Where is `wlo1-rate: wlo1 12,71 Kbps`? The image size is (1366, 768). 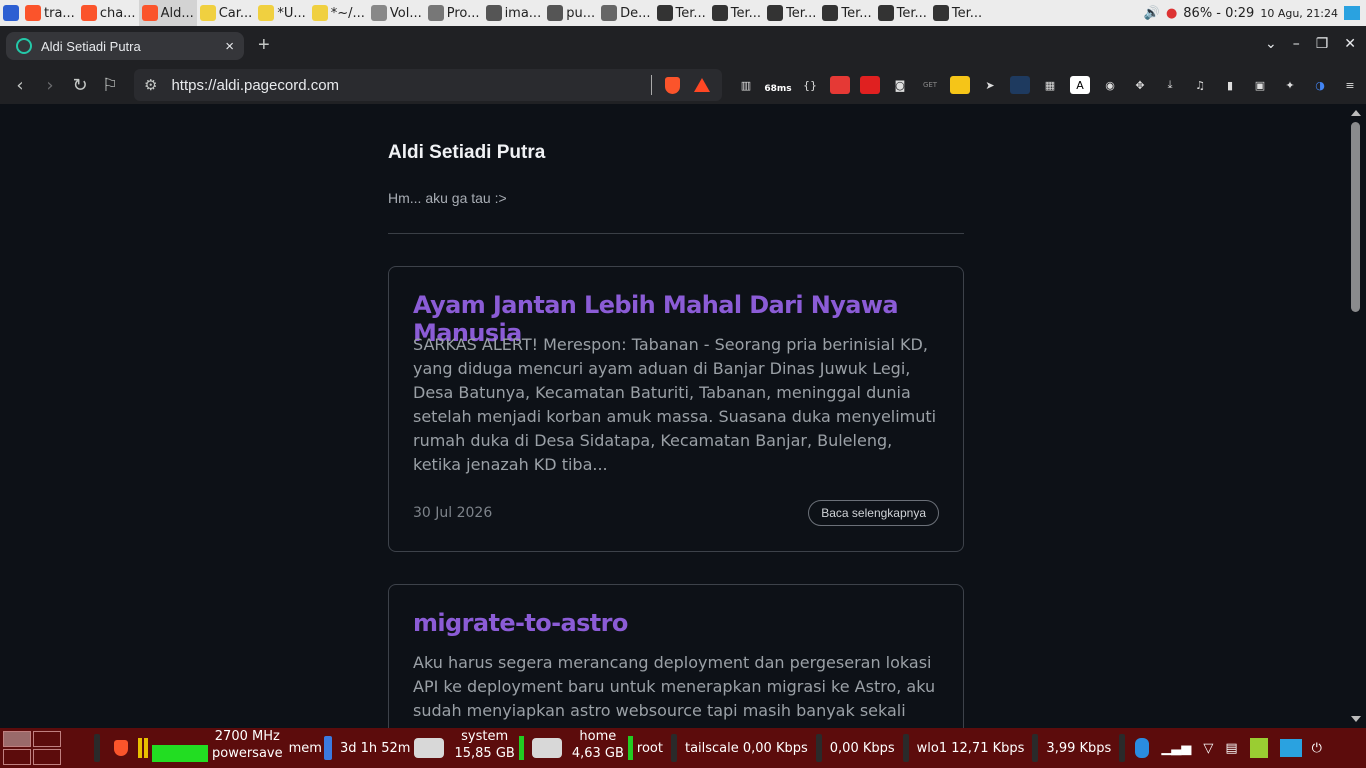
wlo1-rate: wlo1 12,71 Kbps is located at coordinates (970, 748).